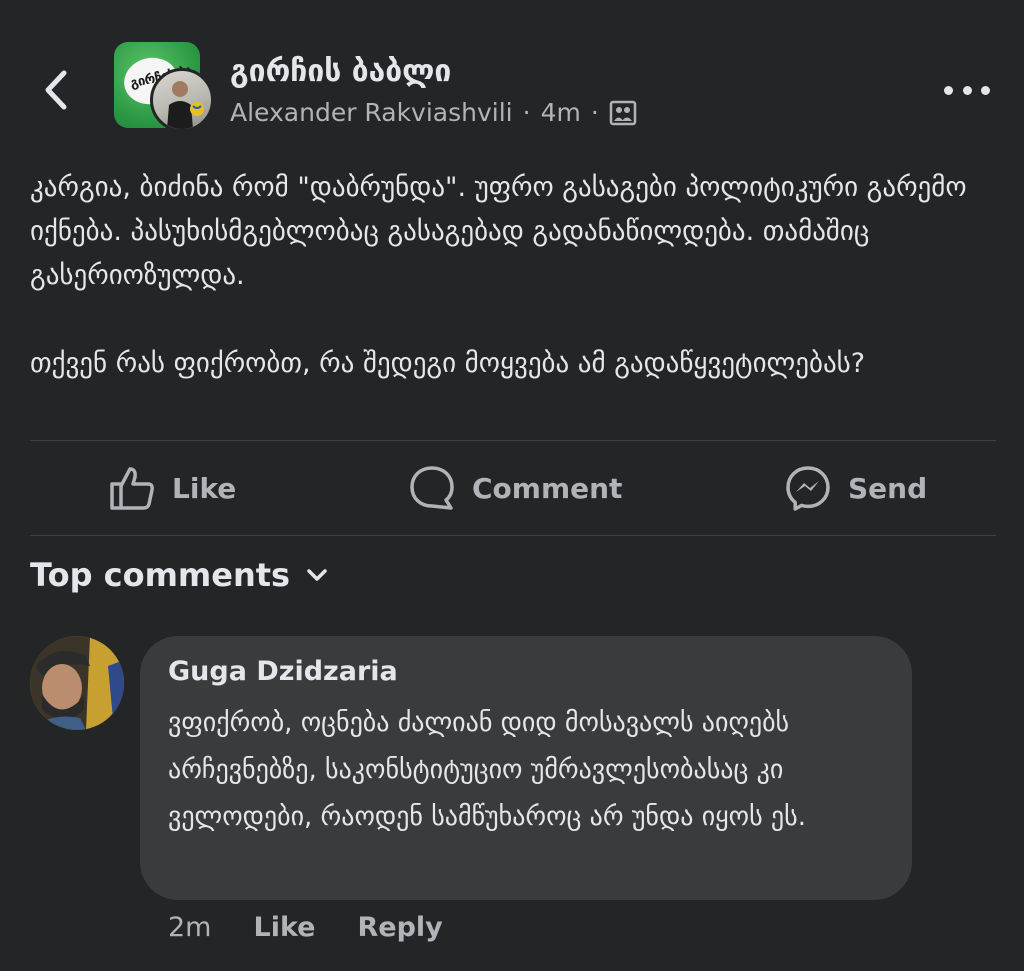 The image size is (1024, 971). Describe the element at coordinates (808, 488) in the screenshot. I see `messenger-icon` at that location.